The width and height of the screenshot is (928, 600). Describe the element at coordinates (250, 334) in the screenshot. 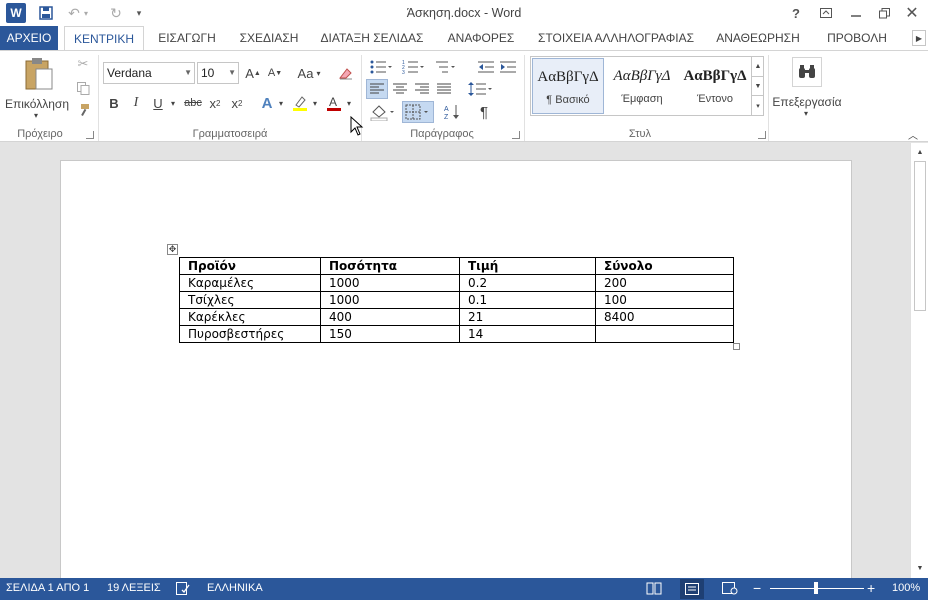

I see `table-cell: Πυροσβεστήρες` at that location.